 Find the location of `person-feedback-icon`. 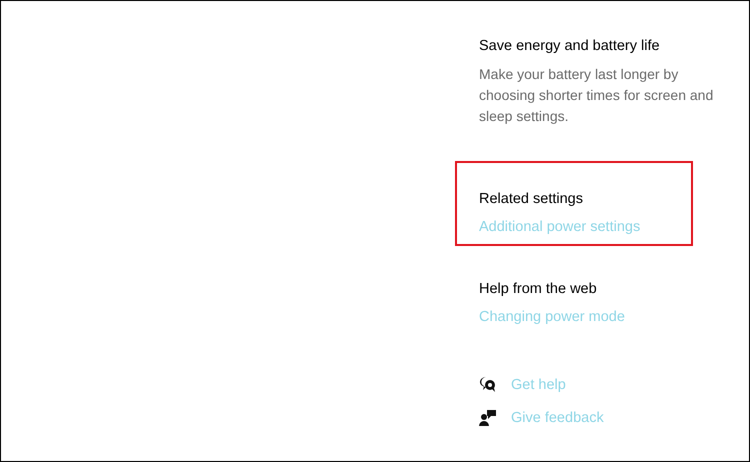

person-feedback-icon is located at coordinates (488, 418).